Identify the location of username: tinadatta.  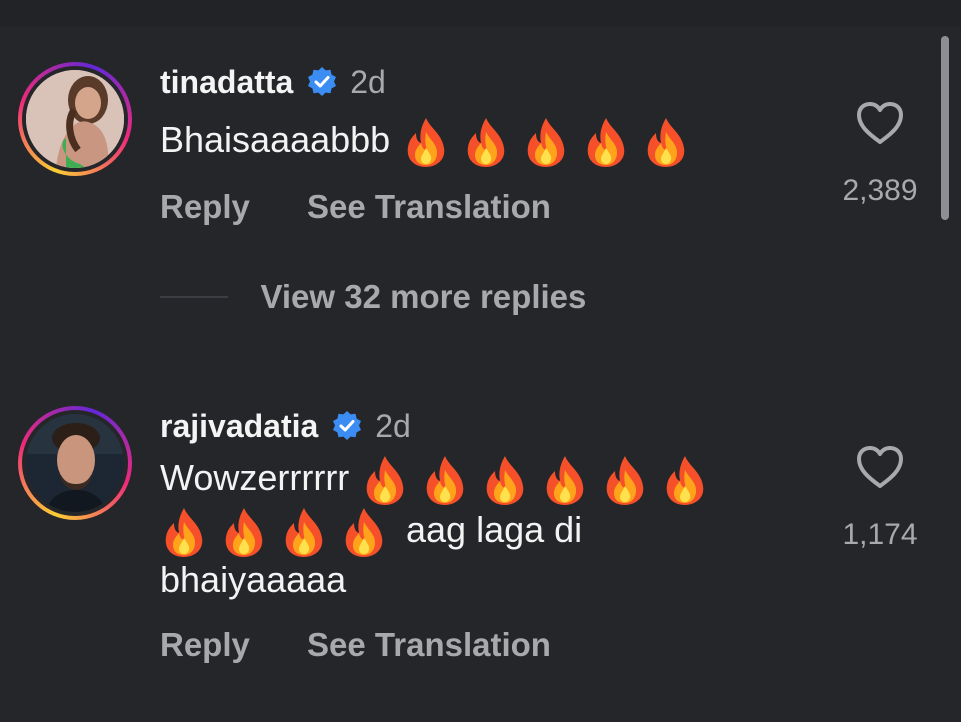
(226, 82).